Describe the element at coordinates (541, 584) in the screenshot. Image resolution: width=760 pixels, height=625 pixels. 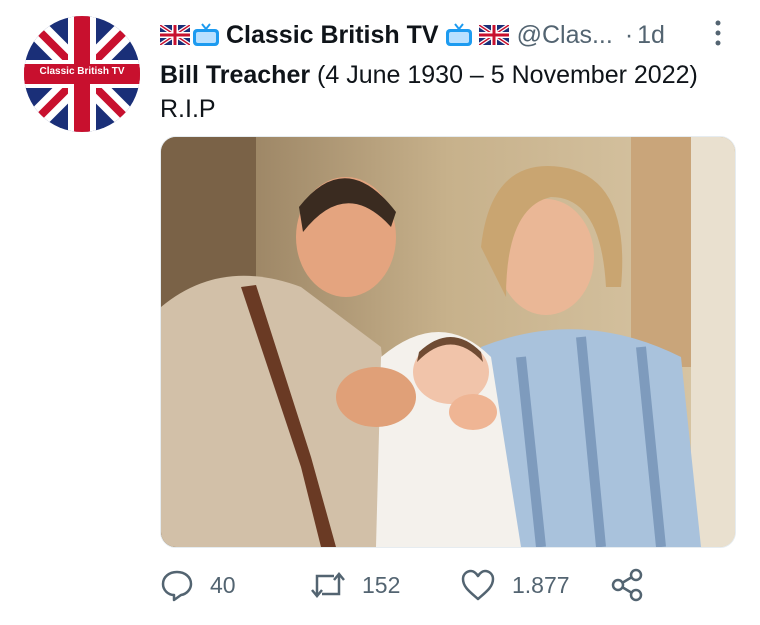
I see `like-count: 1.877` at that location.